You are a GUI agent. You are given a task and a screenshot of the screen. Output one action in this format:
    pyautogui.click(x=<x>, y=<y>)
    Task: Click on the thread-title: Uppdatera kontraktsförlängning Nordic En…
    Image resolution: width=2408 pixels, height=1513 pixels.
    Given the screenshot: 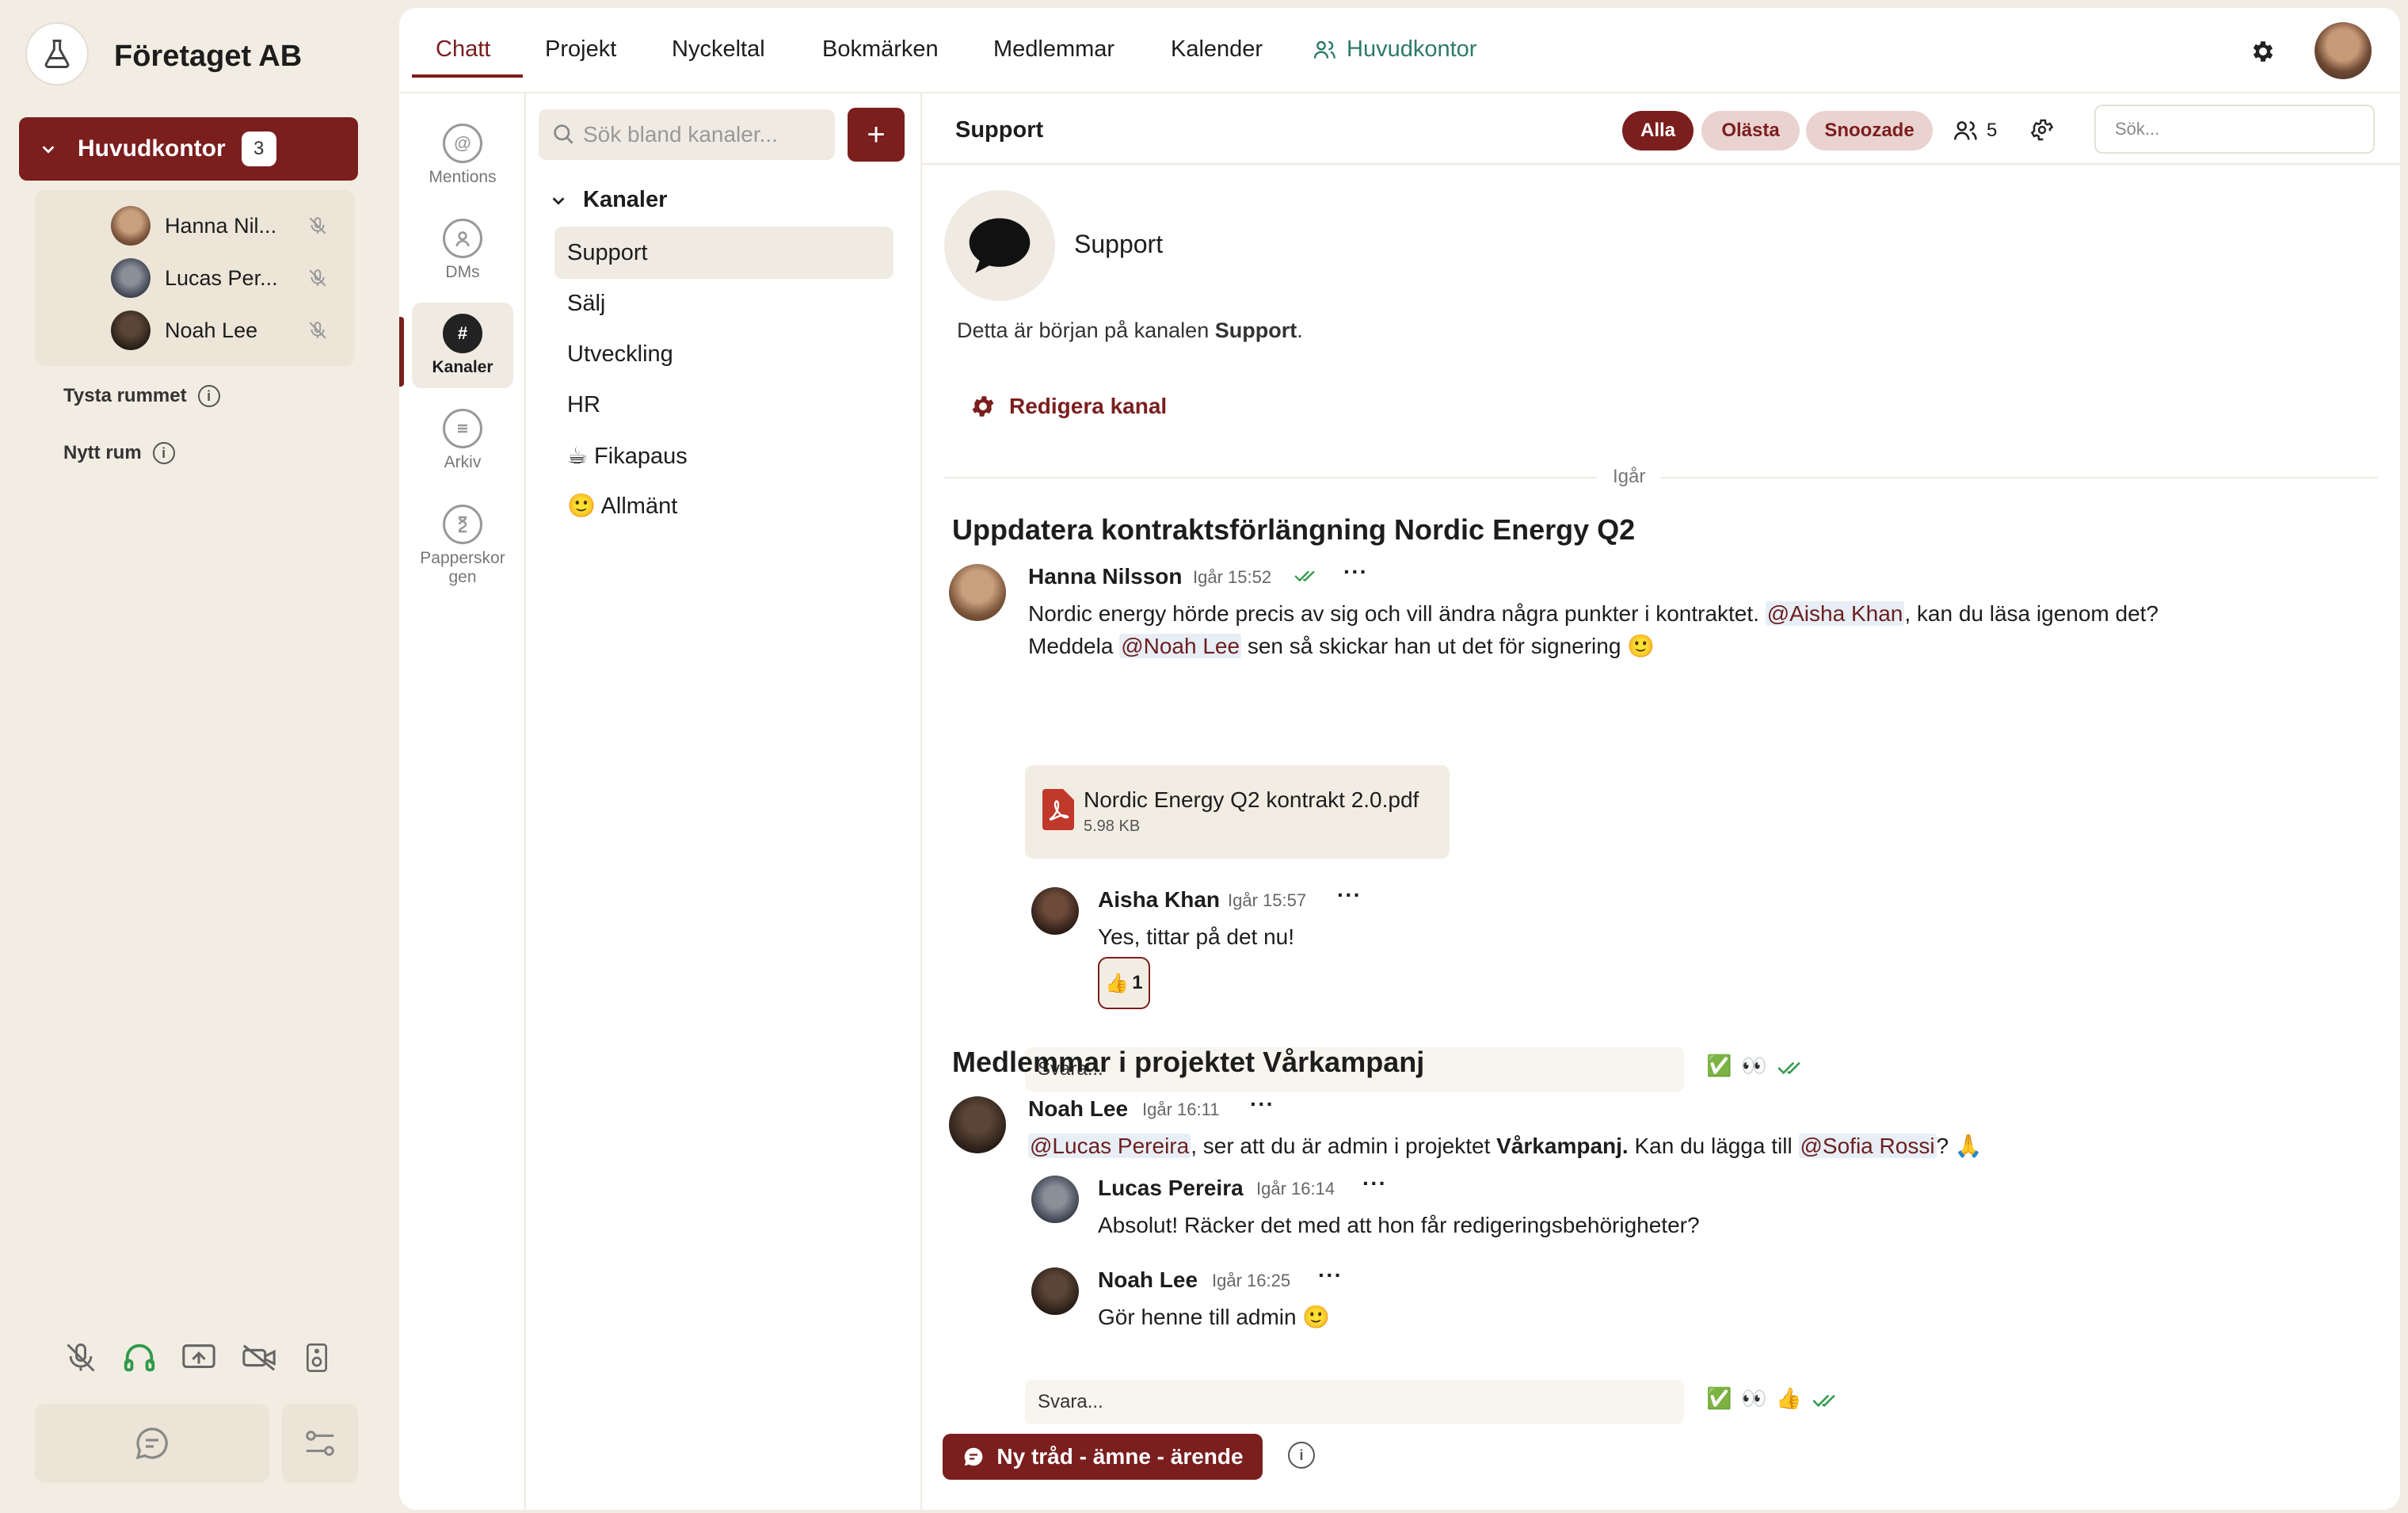 What is the action you would take?
    pyautogui.click(x=1293, y=530)
    